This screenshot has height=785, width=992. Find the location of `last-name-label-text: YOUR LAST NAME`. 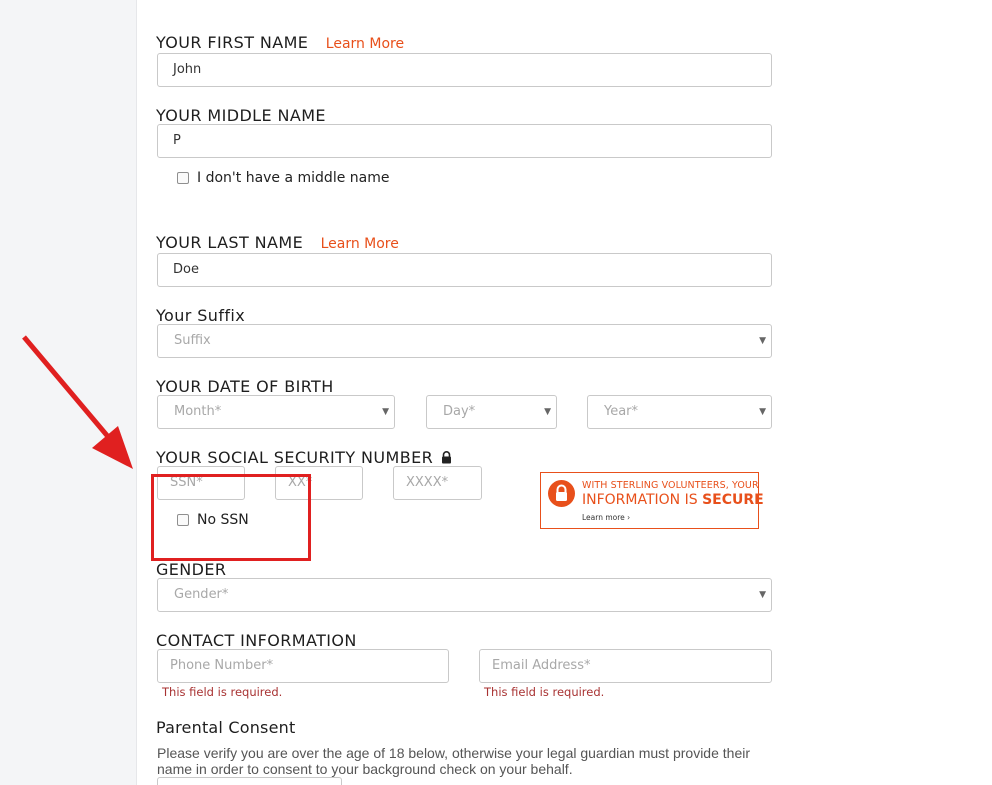

last-name-label-text: YOUR LAST NAME is located at coordinates (230, 242).